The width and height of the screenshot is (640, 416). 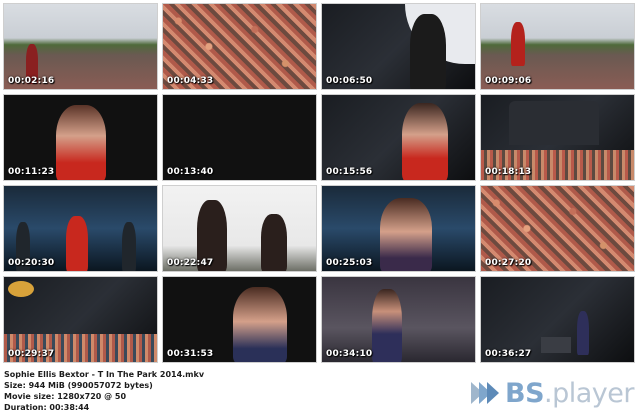 What do you see at coordinates (349, 172) in the screenshot?
I see `timecode: 00:15:56` at bounding box center [349, 172].